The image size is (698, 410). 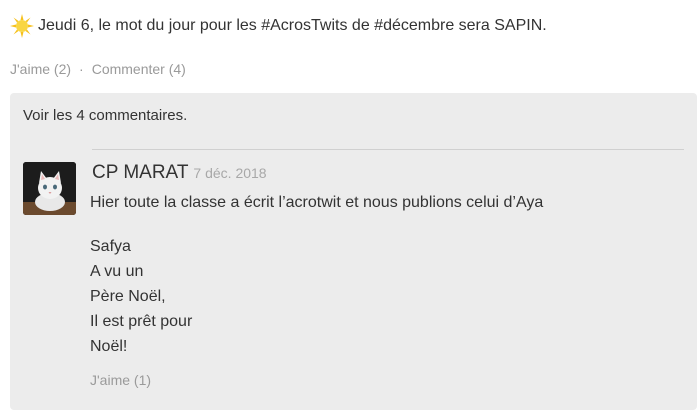 What do you see at coordinates (109, 346) in the screenshot?
I see `poem-line: Noël!` at bounding box center [109, 346].